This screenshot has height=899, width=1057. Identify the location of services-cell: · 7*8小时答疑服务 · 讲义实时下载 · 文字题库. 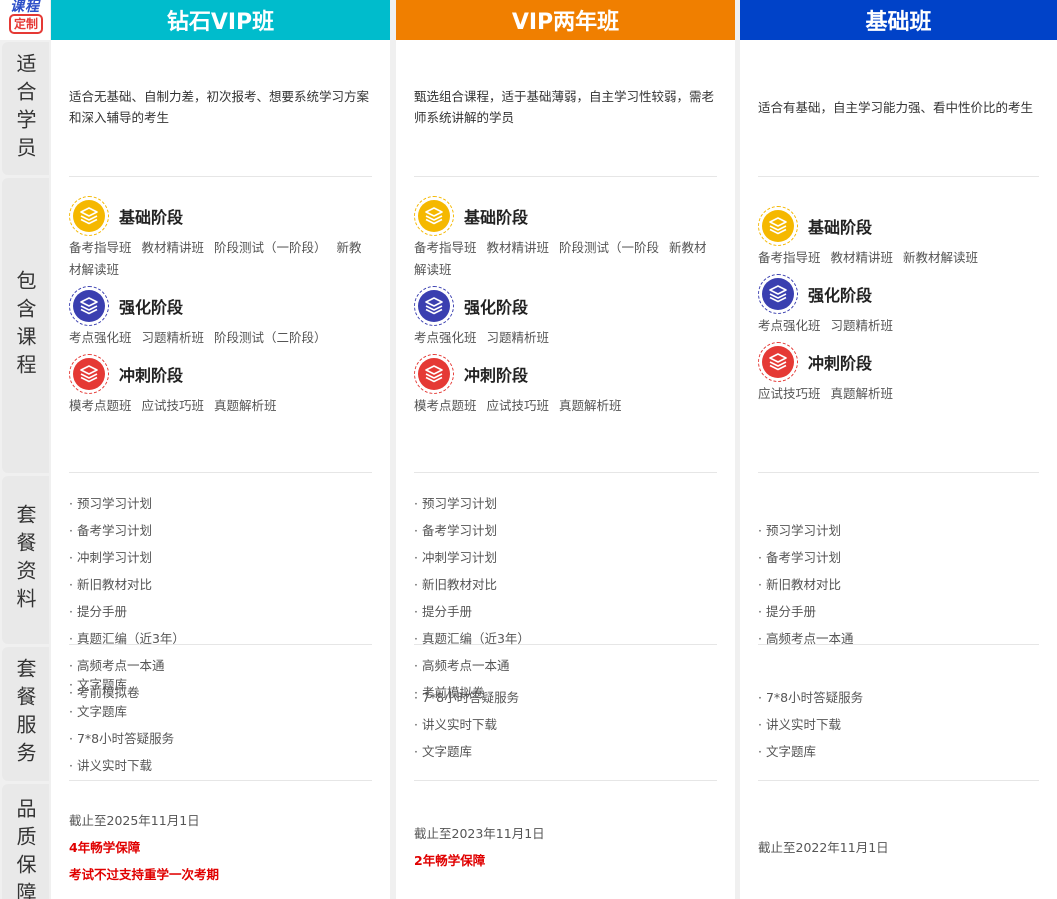
(565, 713).